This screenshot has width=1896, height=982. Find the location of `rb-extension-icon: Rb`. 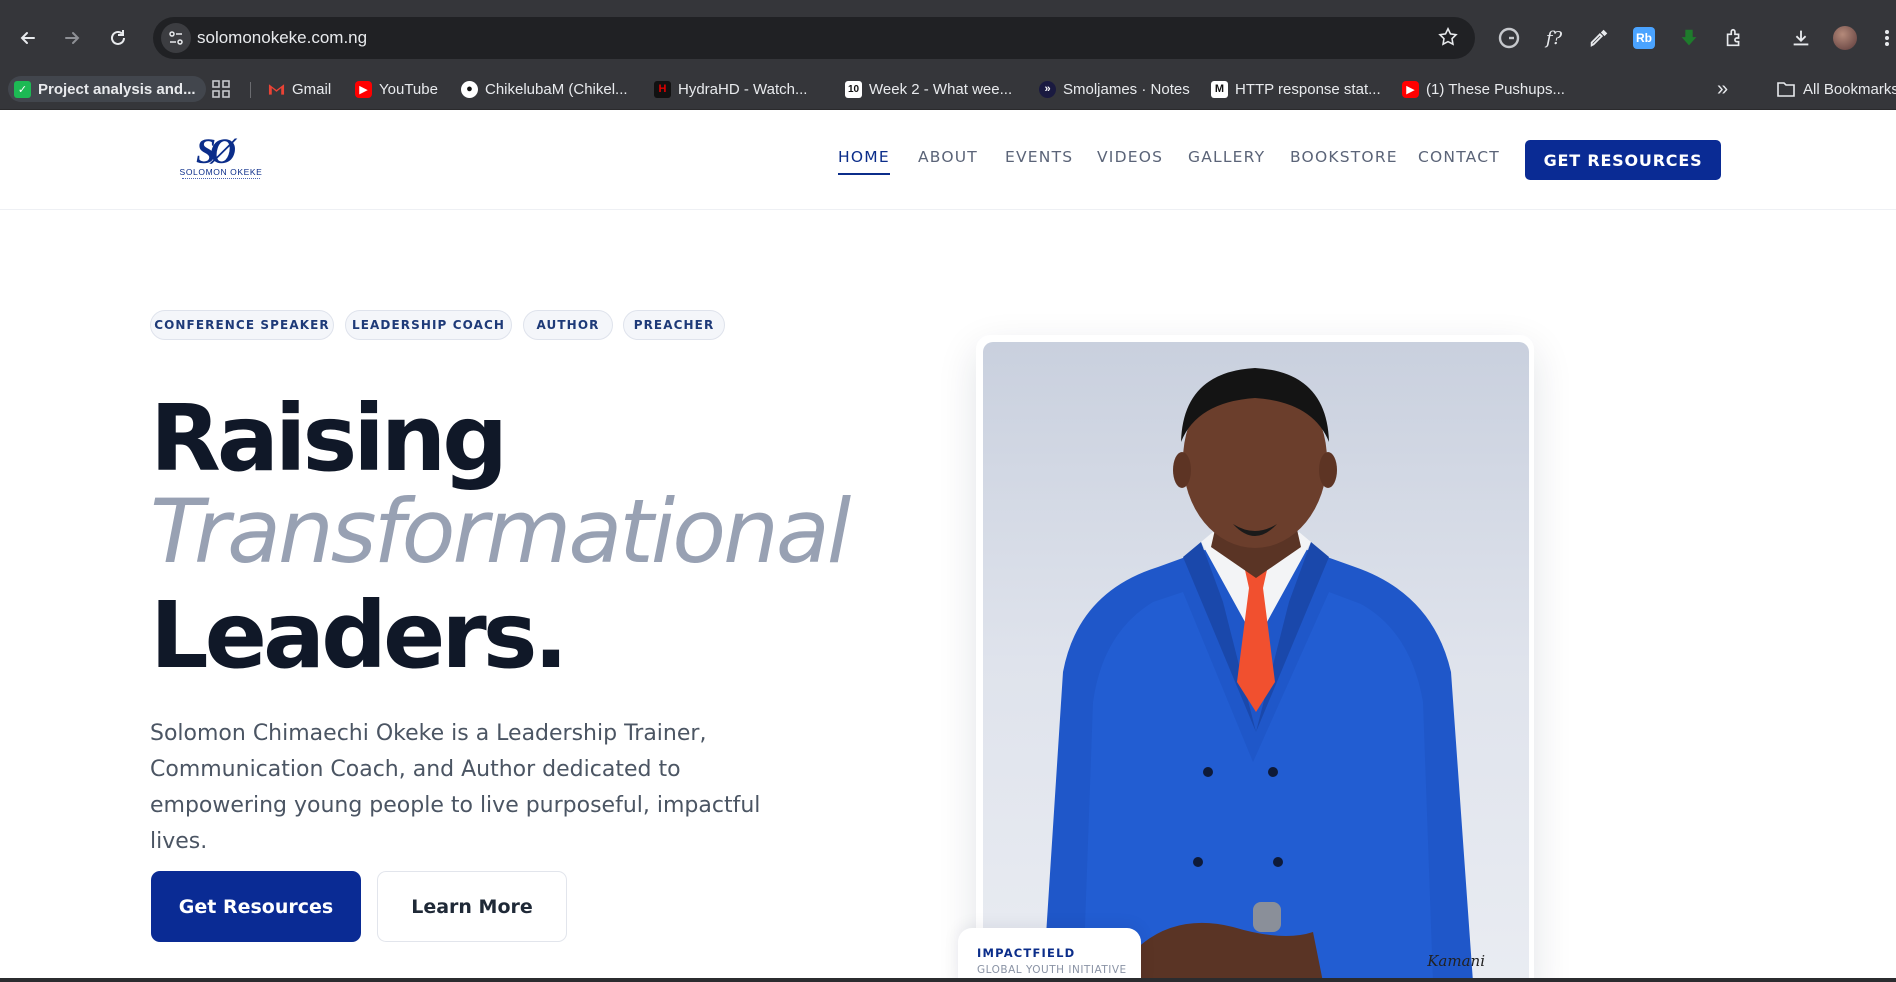

rb-extension-icon: Rb is located at coordinates (1644, 38).